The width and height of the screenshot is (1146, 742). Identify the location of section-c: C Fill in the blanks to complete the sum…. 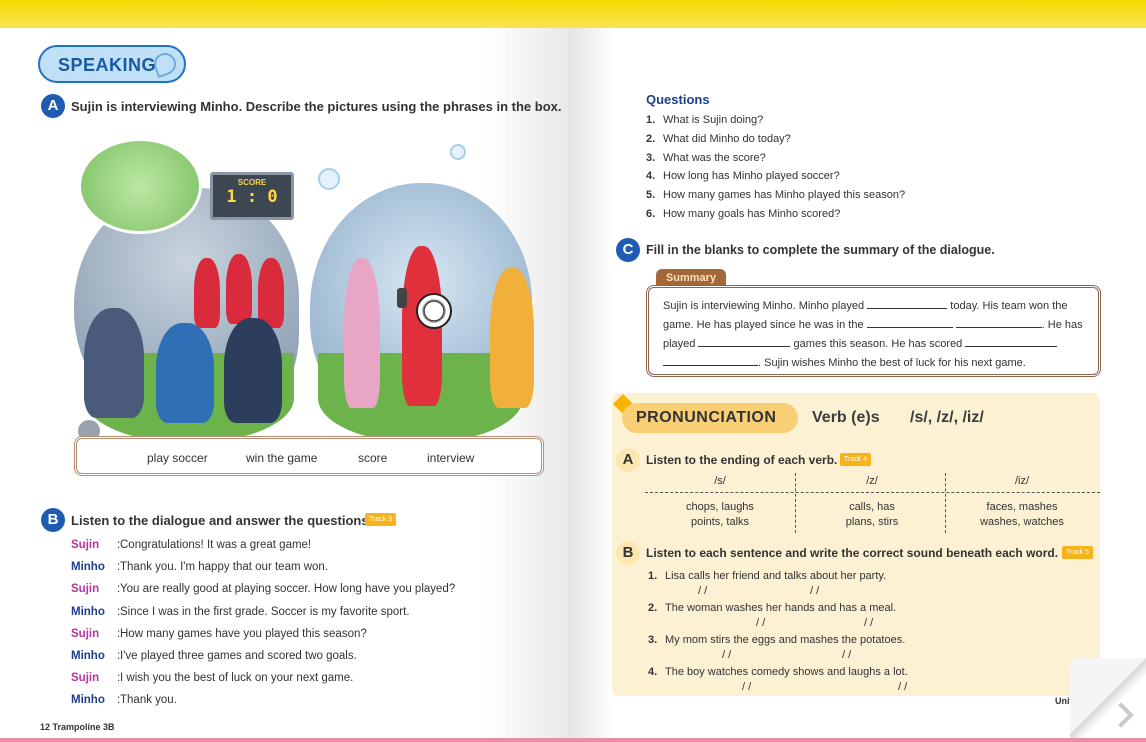
(805, 250).